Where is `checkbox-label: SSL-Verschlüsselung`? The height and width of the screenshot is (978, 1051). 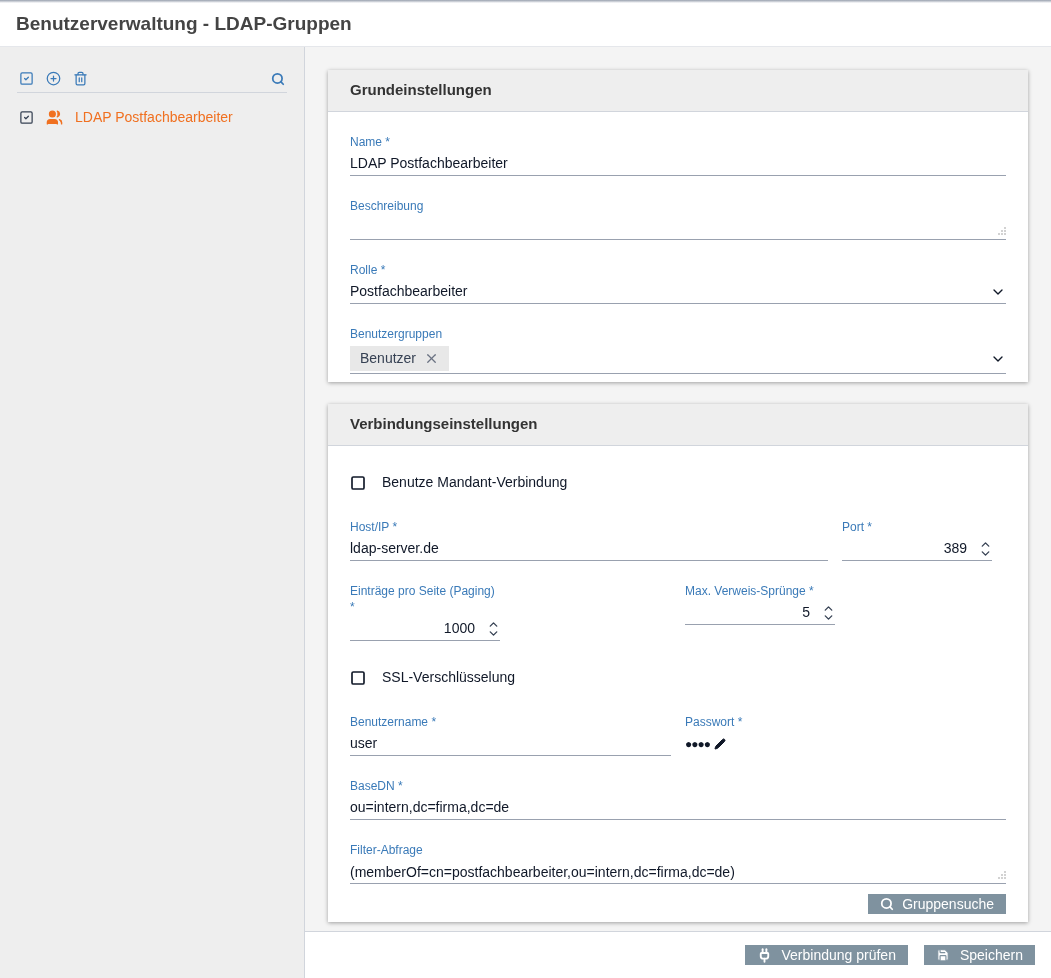 checkbox-label: SSL-Verschlüsselung is located at coordinates (449, 677).